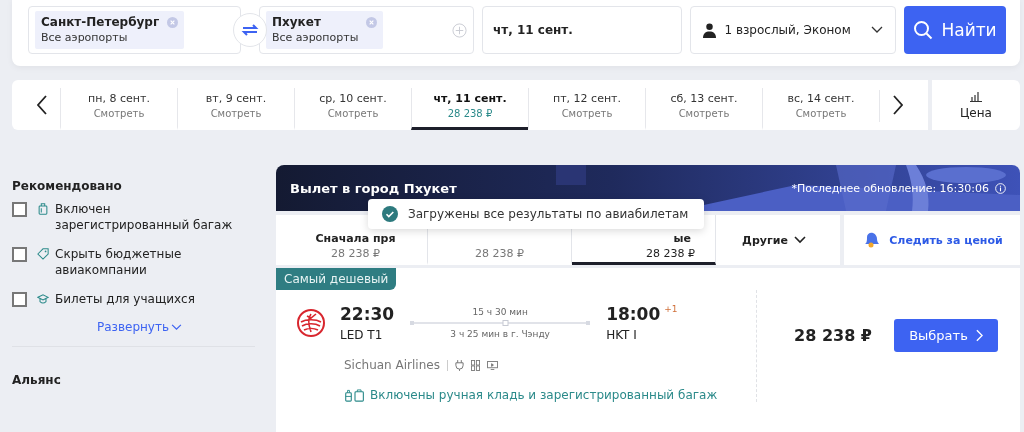 This screenshot has width=1024, height=432. I want to click on graduation-cap-icon, so click(43, 299).